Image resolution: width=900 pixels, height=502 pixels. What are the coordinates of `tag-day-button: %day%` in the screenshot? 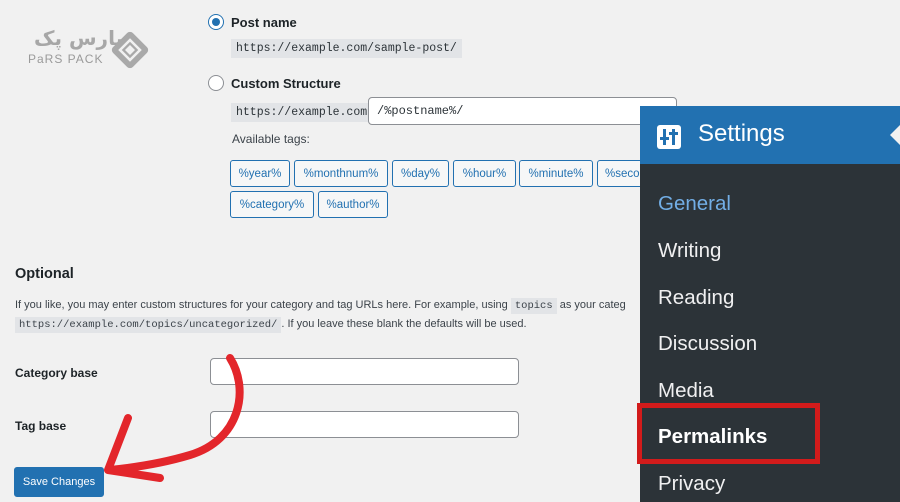 It's located at (420, 173).